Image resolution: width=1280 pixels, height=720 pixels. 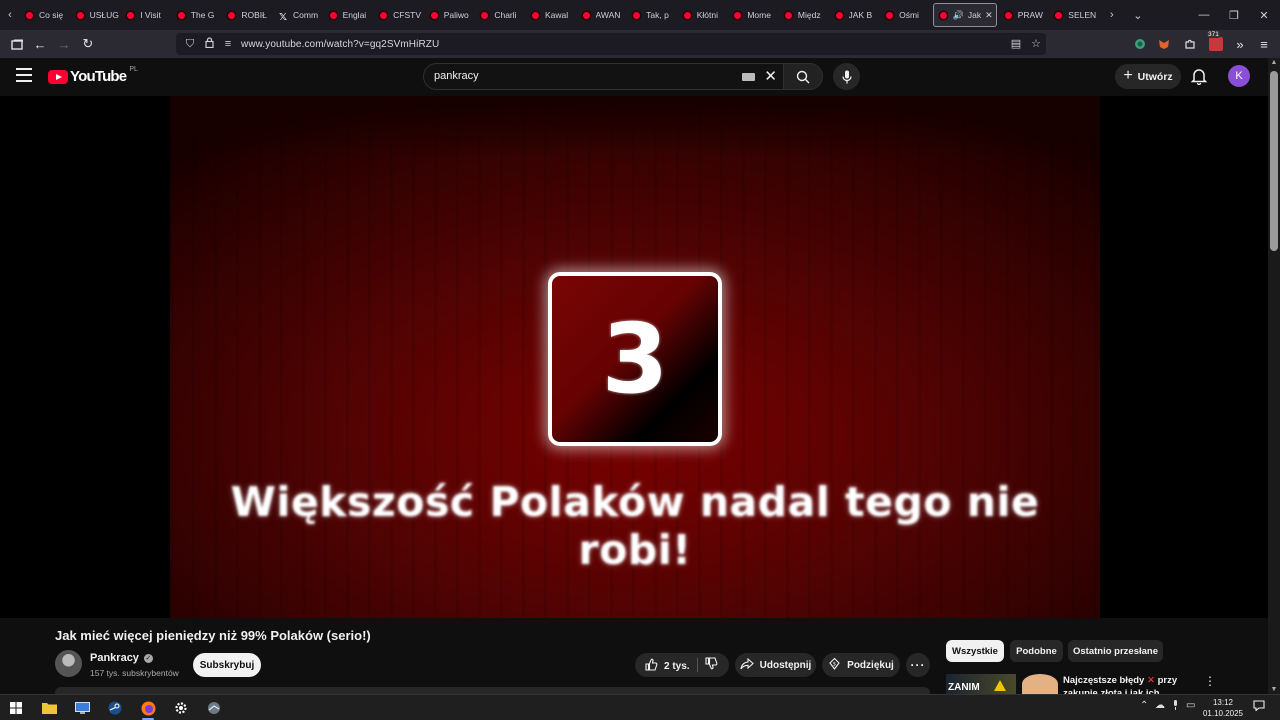 I want to click on browser-tab: Tak, p, so click(x=652, y=15).